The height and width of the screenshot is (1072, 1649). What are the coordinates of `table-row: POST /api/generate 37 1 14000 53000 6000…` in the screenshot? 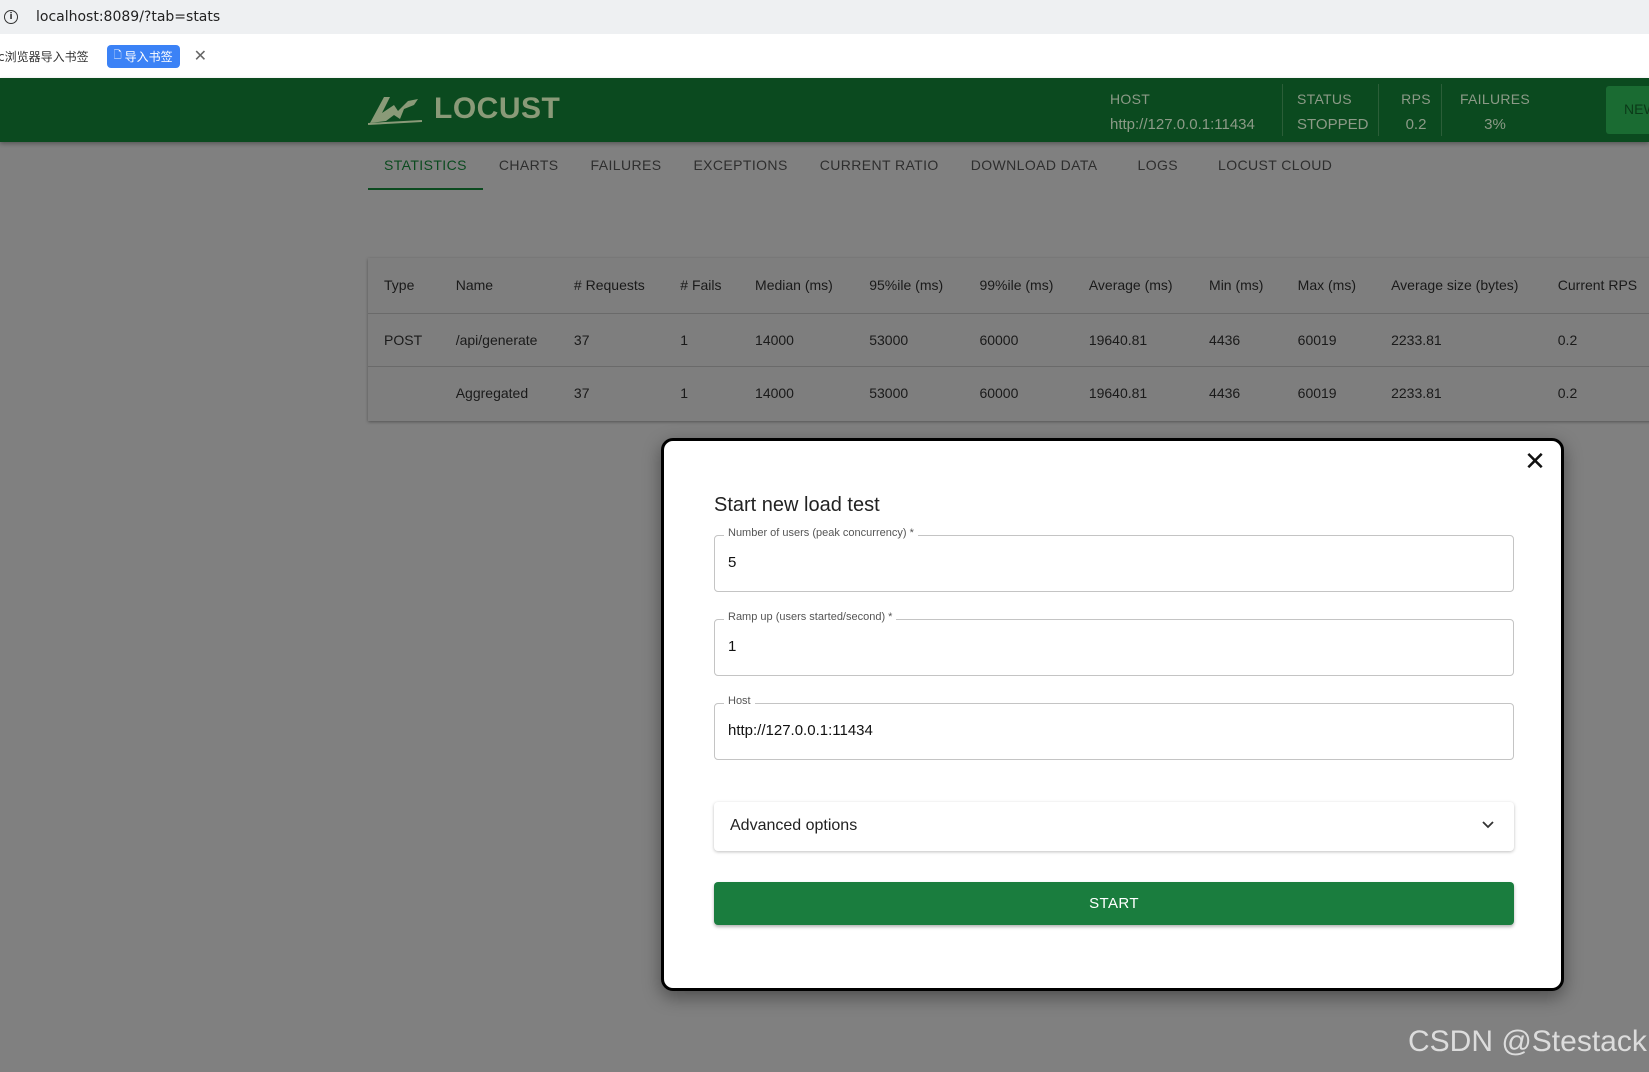 It's located at (1008, 339).